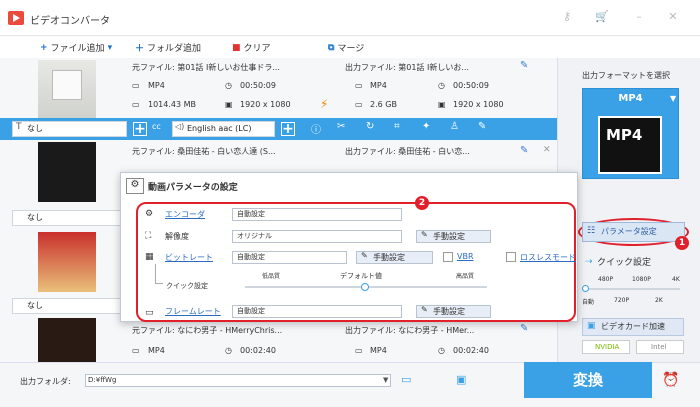 This screenshot has height=407, width=700. Describe the element at coordinates (682, 243) in the screenshot. I see `step-badge-1: 1` at that location.